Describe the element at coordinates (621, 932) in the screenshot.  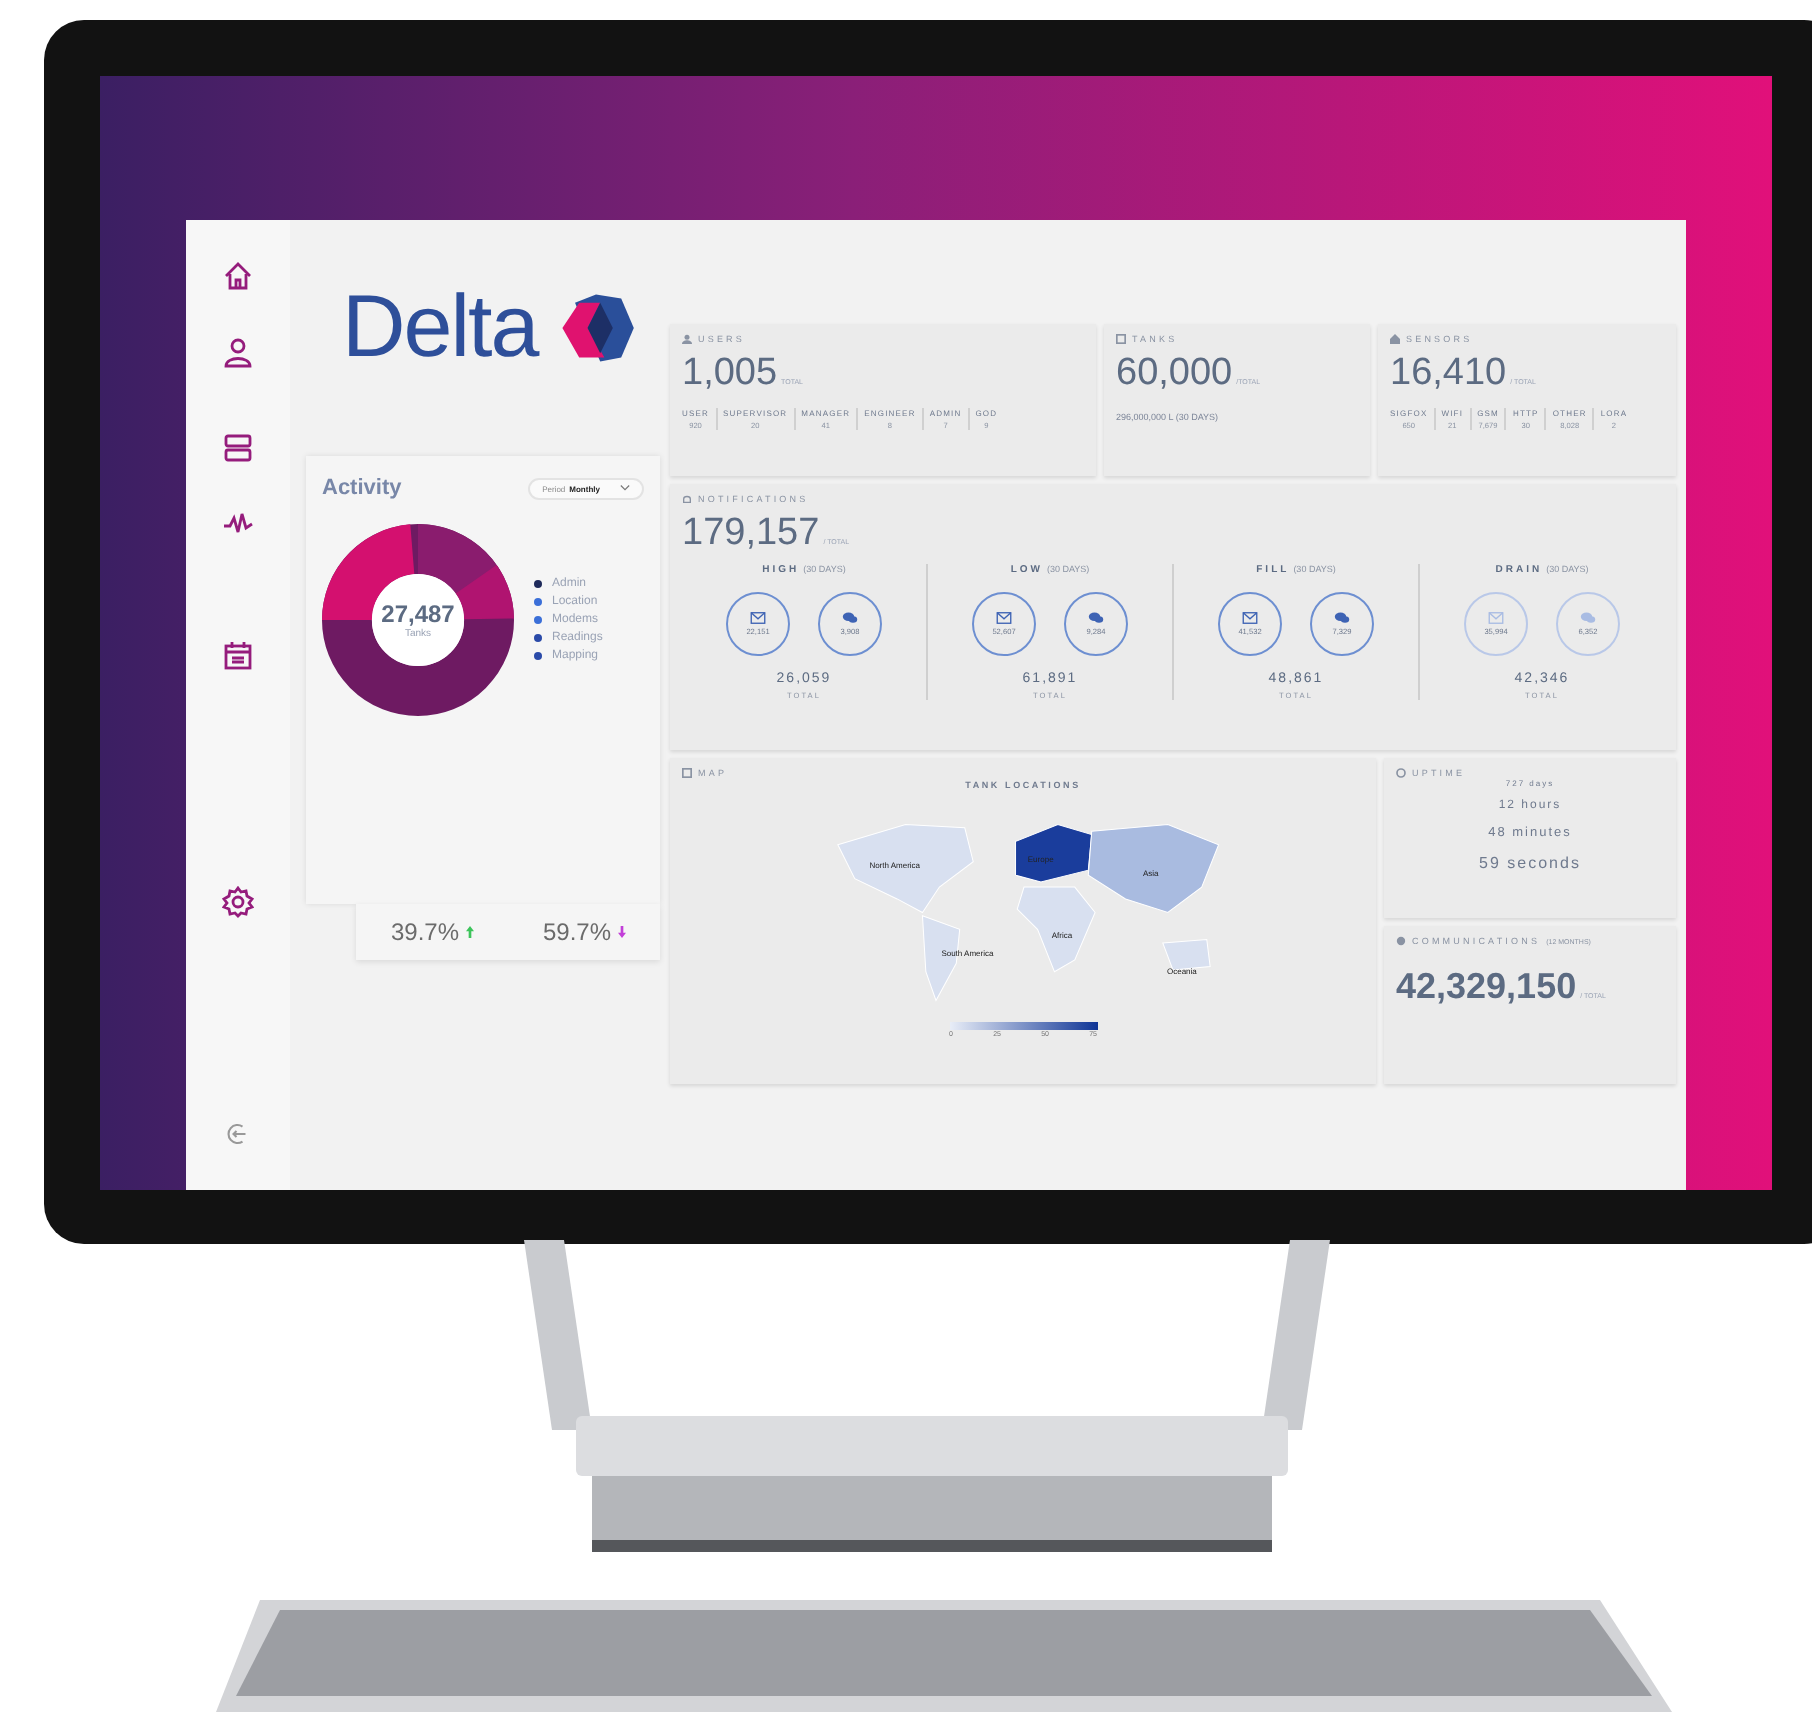
I see `down-arrow-icon` at that location.